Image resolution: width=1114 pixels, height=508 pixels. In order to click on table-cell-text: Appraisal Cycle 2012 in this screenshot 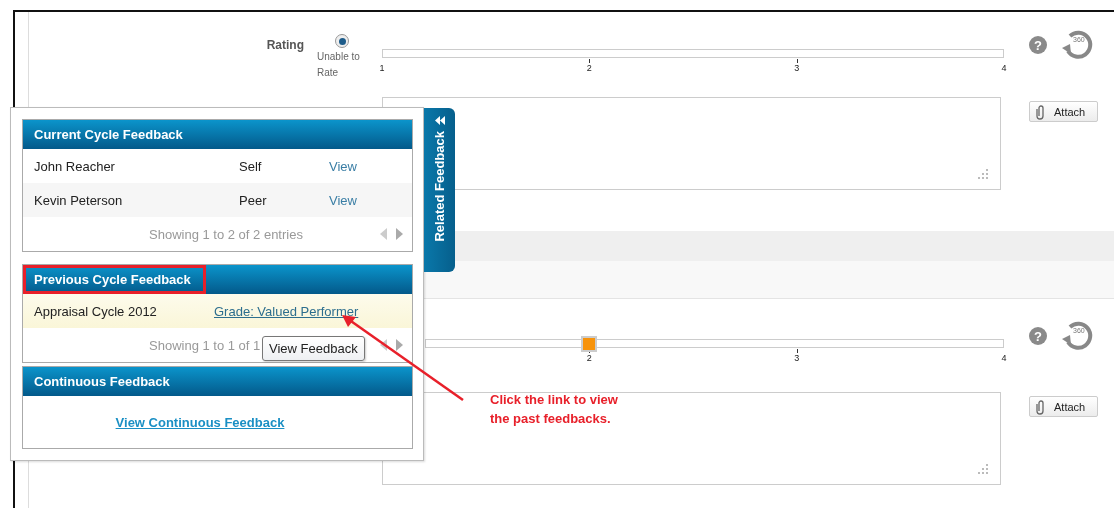, I will do `click(96, 311)`.